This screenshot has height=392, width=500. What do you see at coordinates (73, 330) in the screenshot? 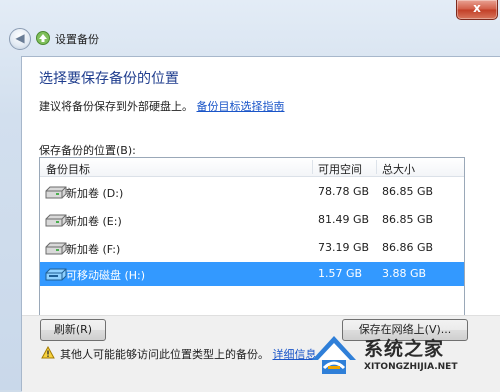
I see `refresh-button: 刷新(R)` at bounding box center [73, 330].